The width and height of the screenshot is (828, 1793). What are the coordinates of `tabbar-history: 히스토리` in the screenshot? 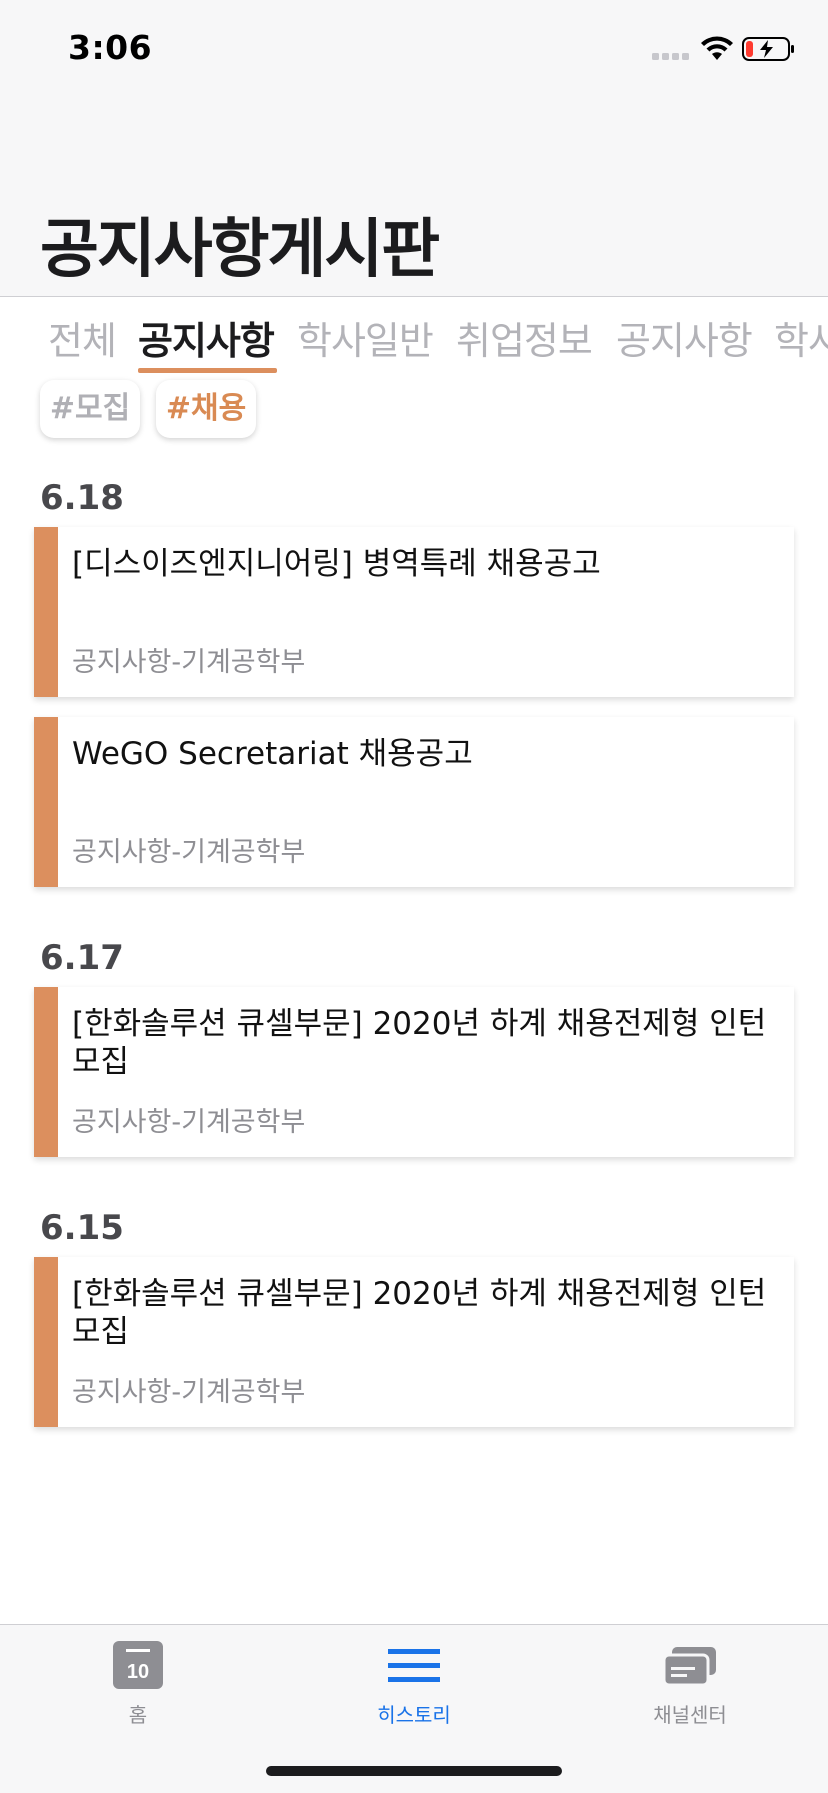 It's located at (414, 1682).